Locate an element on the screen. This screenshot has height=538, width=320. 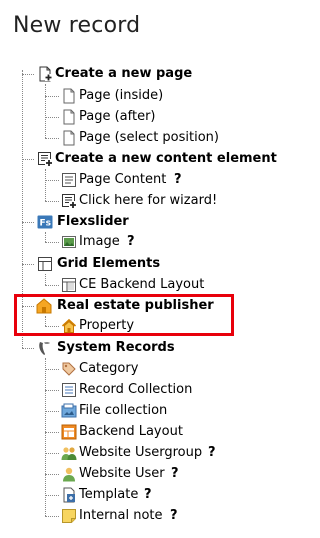
usergroup-icon is located at coordinates (69, 453).